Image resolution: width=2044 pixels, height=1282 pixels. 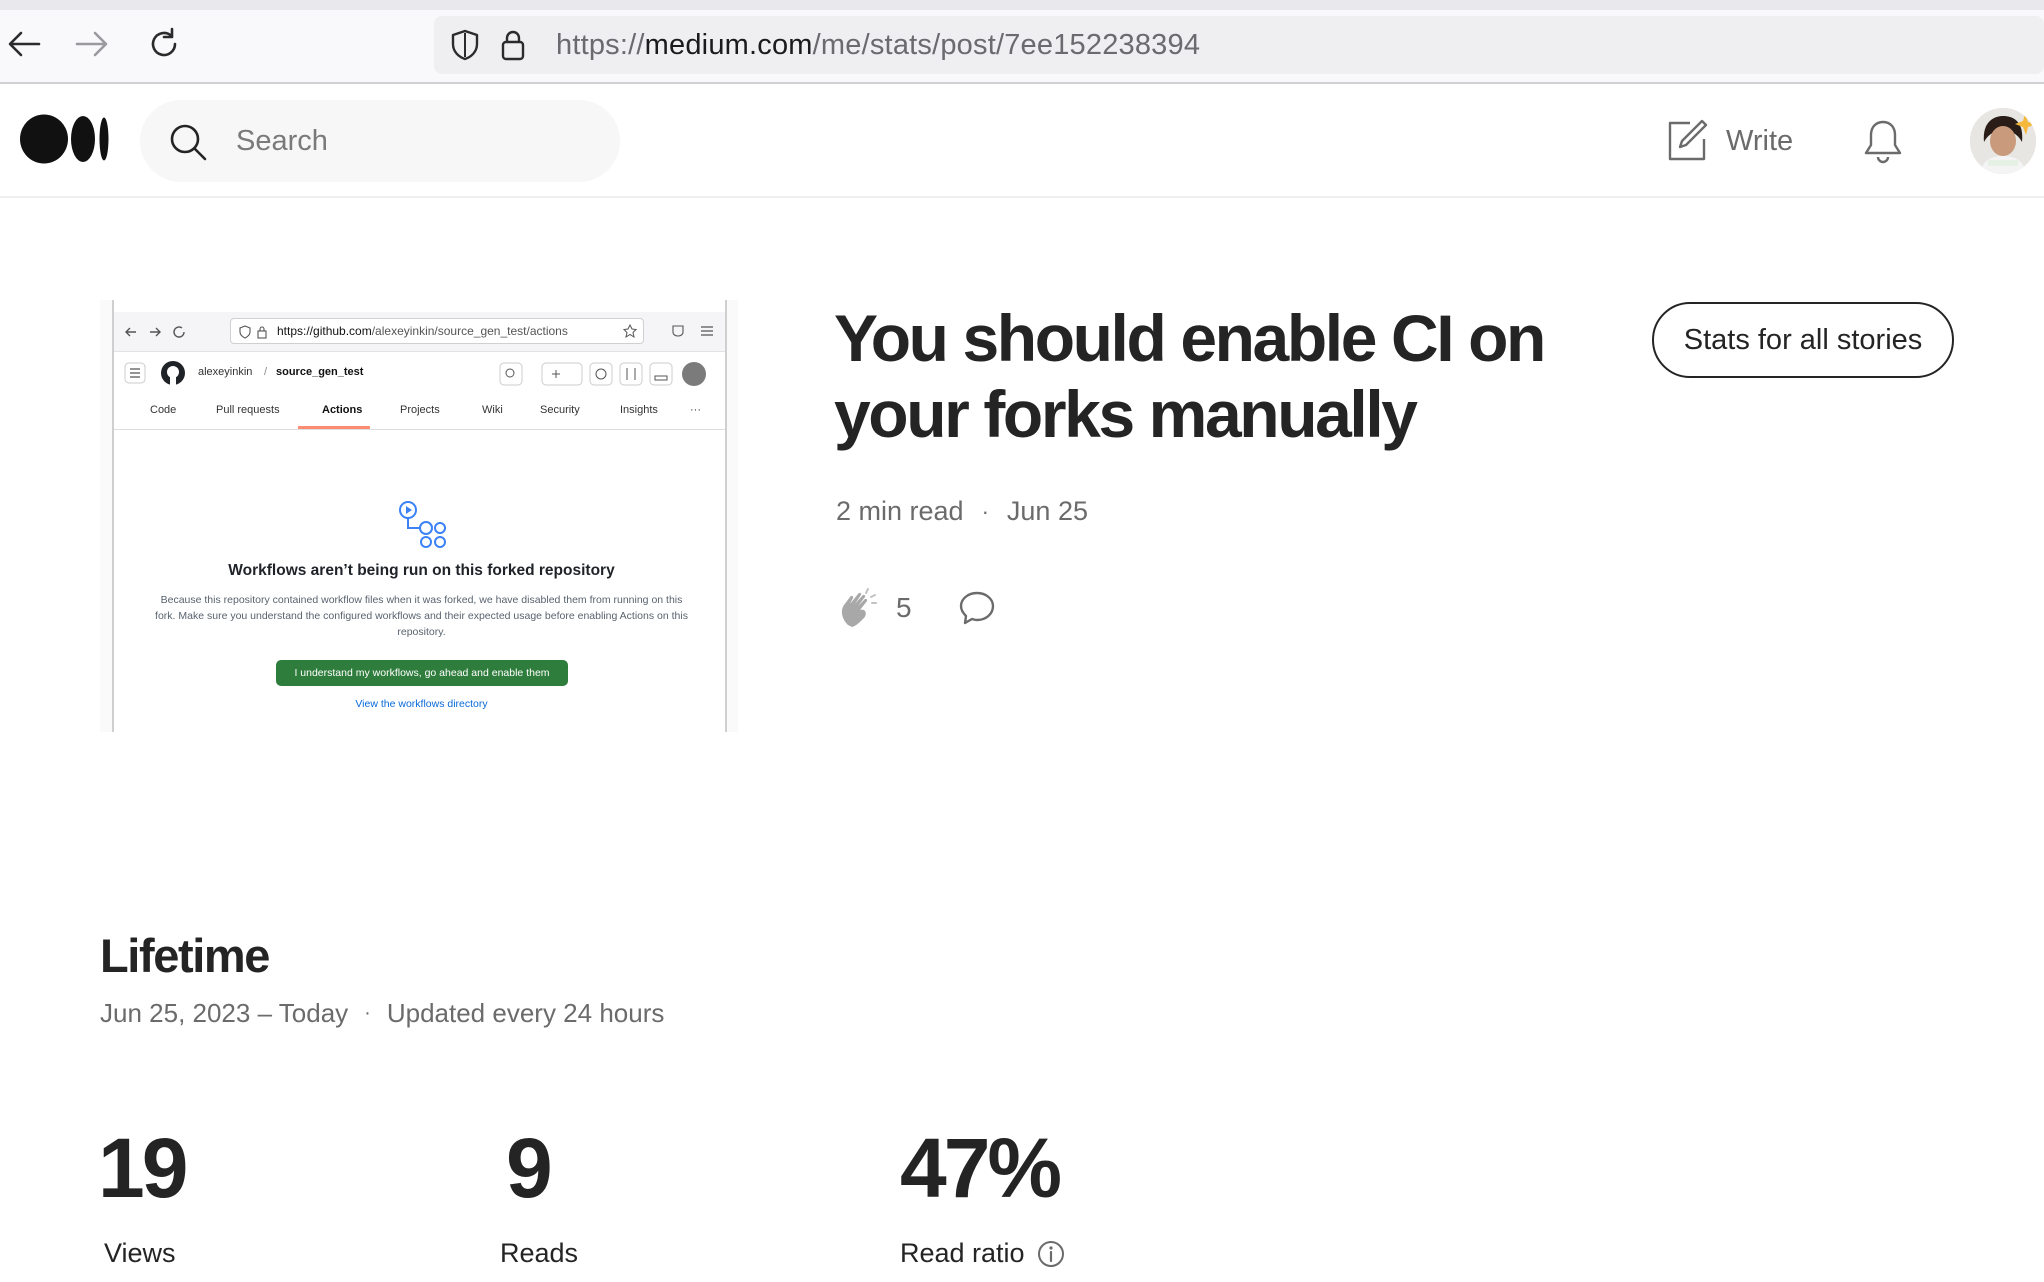 I want to click on story-reactions: 5, so click(x=916, y=608).